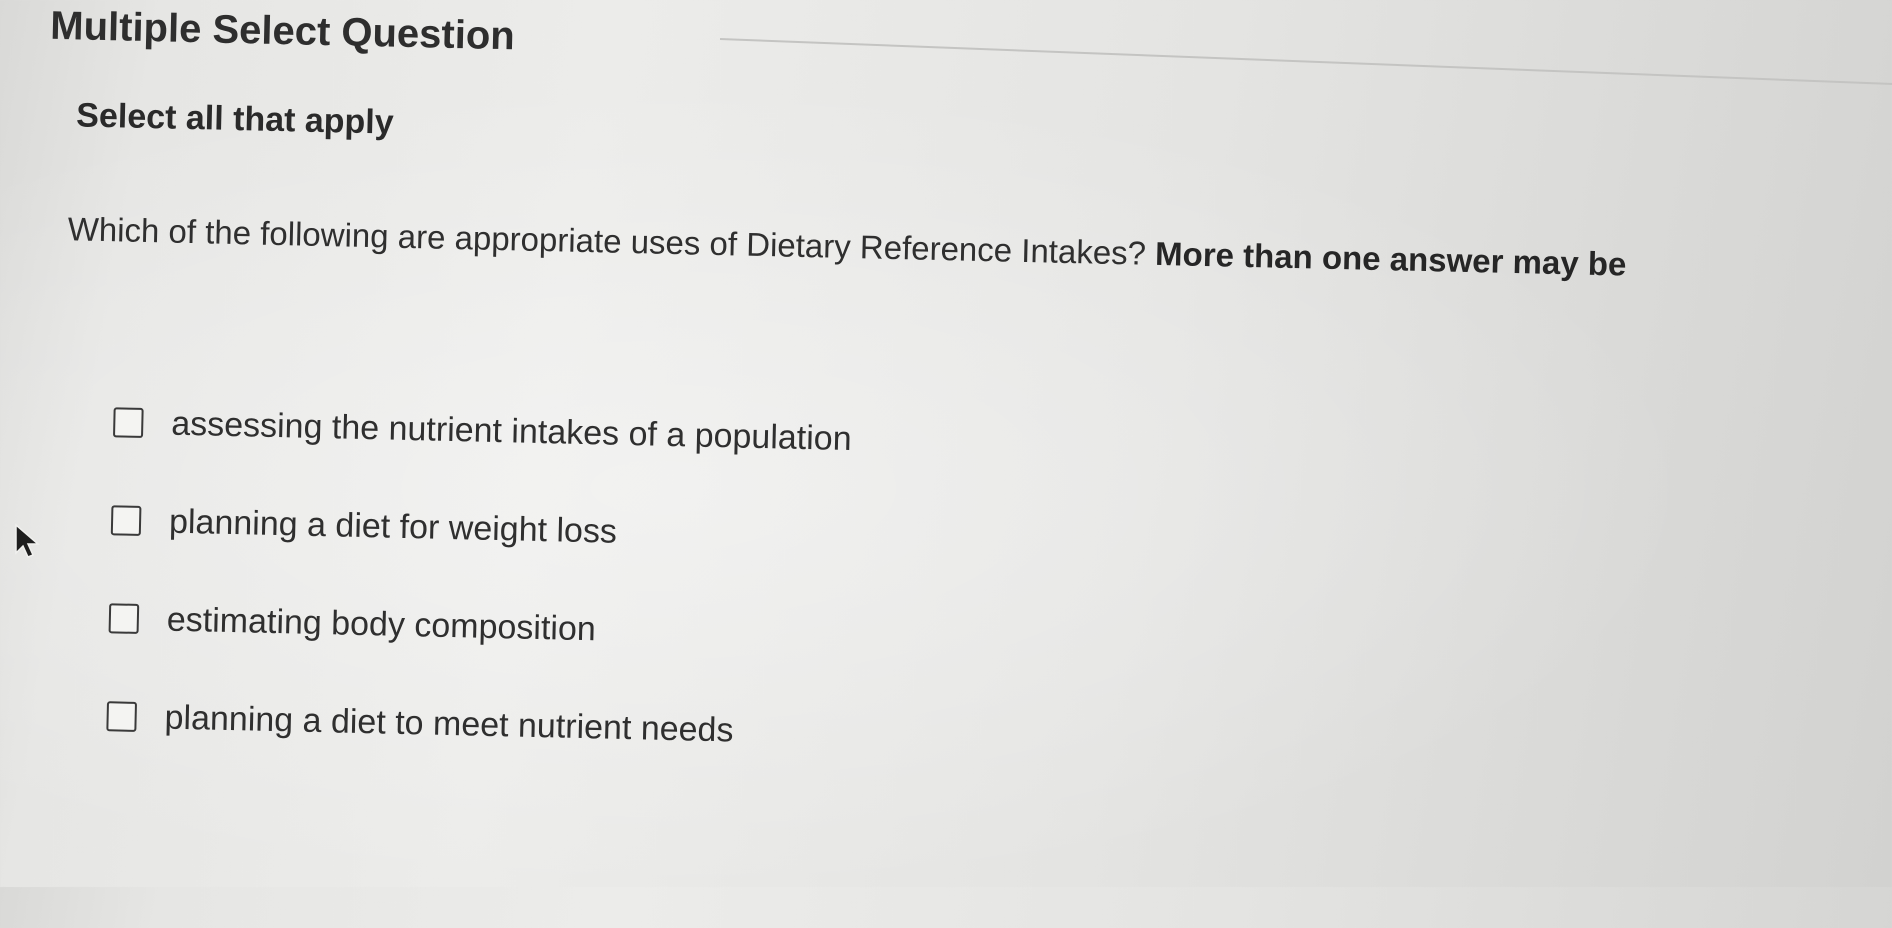 The width and height of the screenshot is (1892, 928). I want to click on answer-option: planning a diet to meet nutrient needs, so click(475, 724).